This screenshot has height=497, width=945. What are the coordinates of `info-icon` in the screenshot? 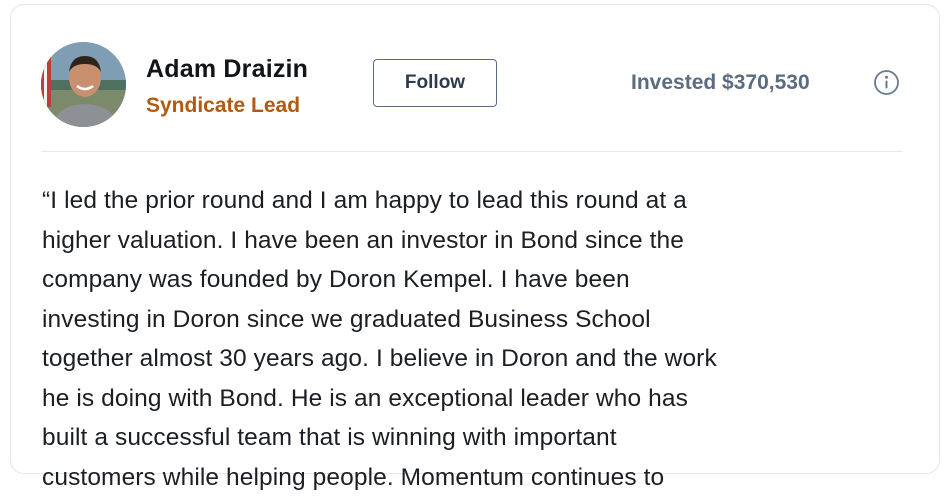 It's located at (886, 82).